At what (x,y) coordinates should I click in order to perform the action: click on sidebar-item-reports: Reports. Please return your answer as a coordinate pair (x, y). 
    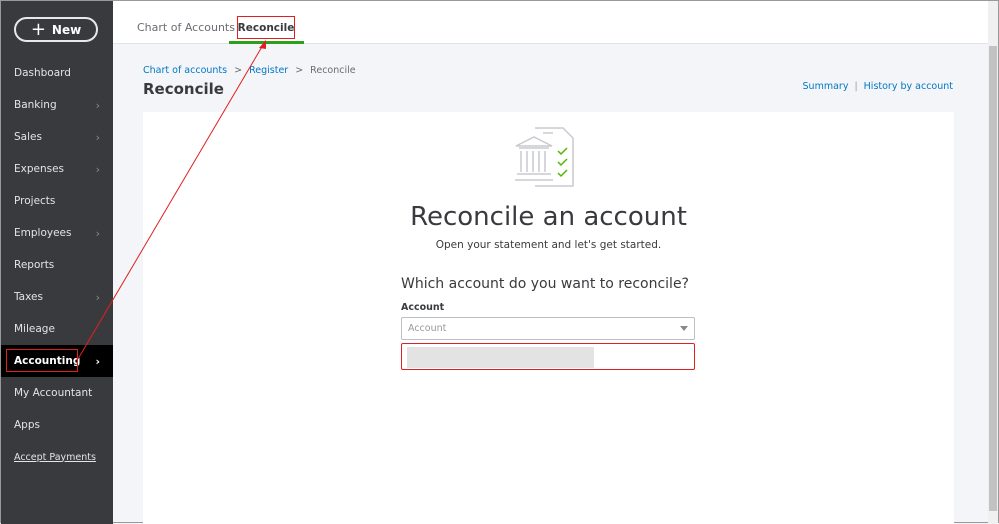
    Looking at the image, I should click on (57, 265).